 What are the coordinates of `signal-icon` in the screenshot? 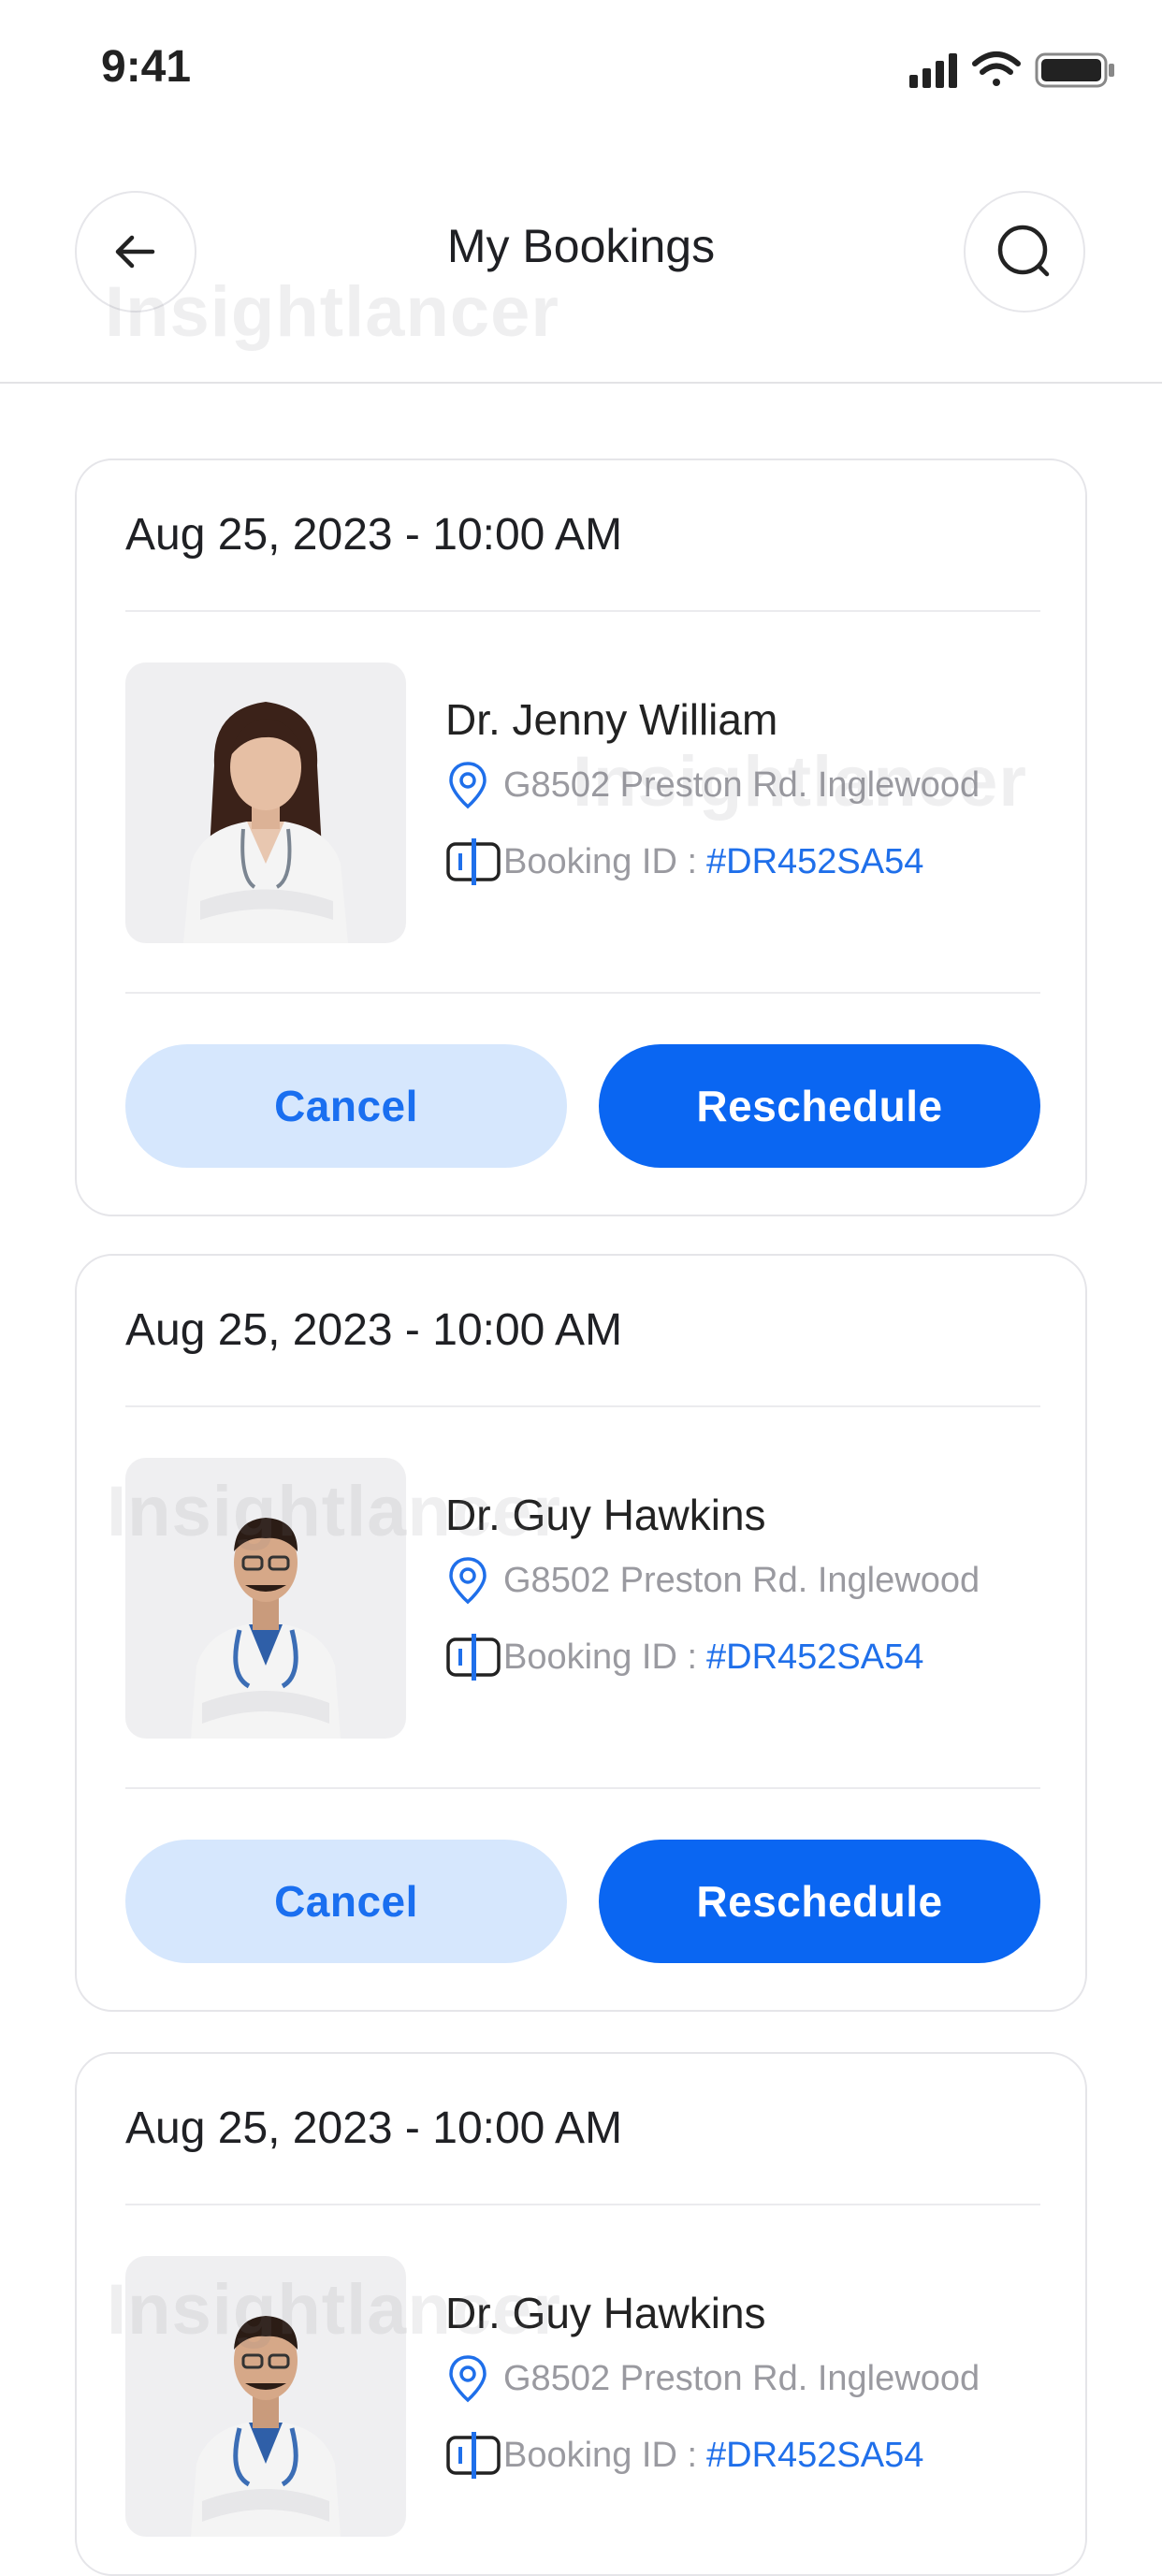 It's located at (933, 70).